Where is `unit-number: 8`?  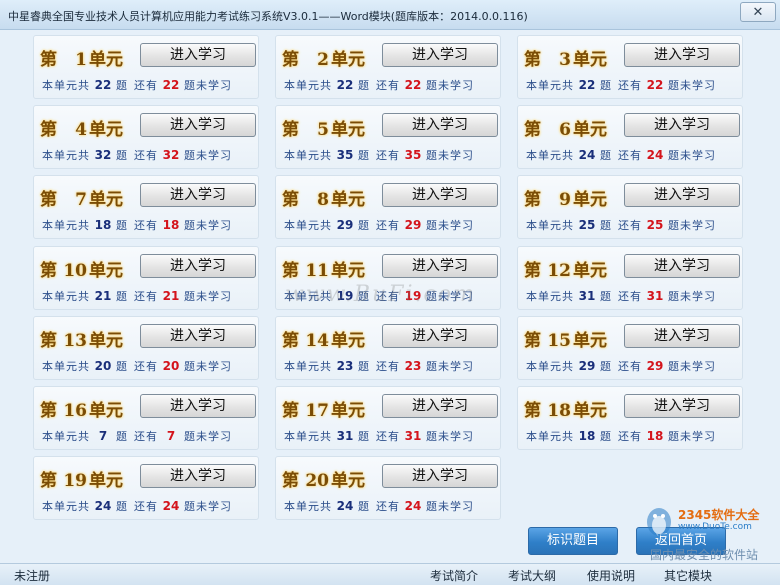
unit-number: 8 is located at coordinates (323, 200).